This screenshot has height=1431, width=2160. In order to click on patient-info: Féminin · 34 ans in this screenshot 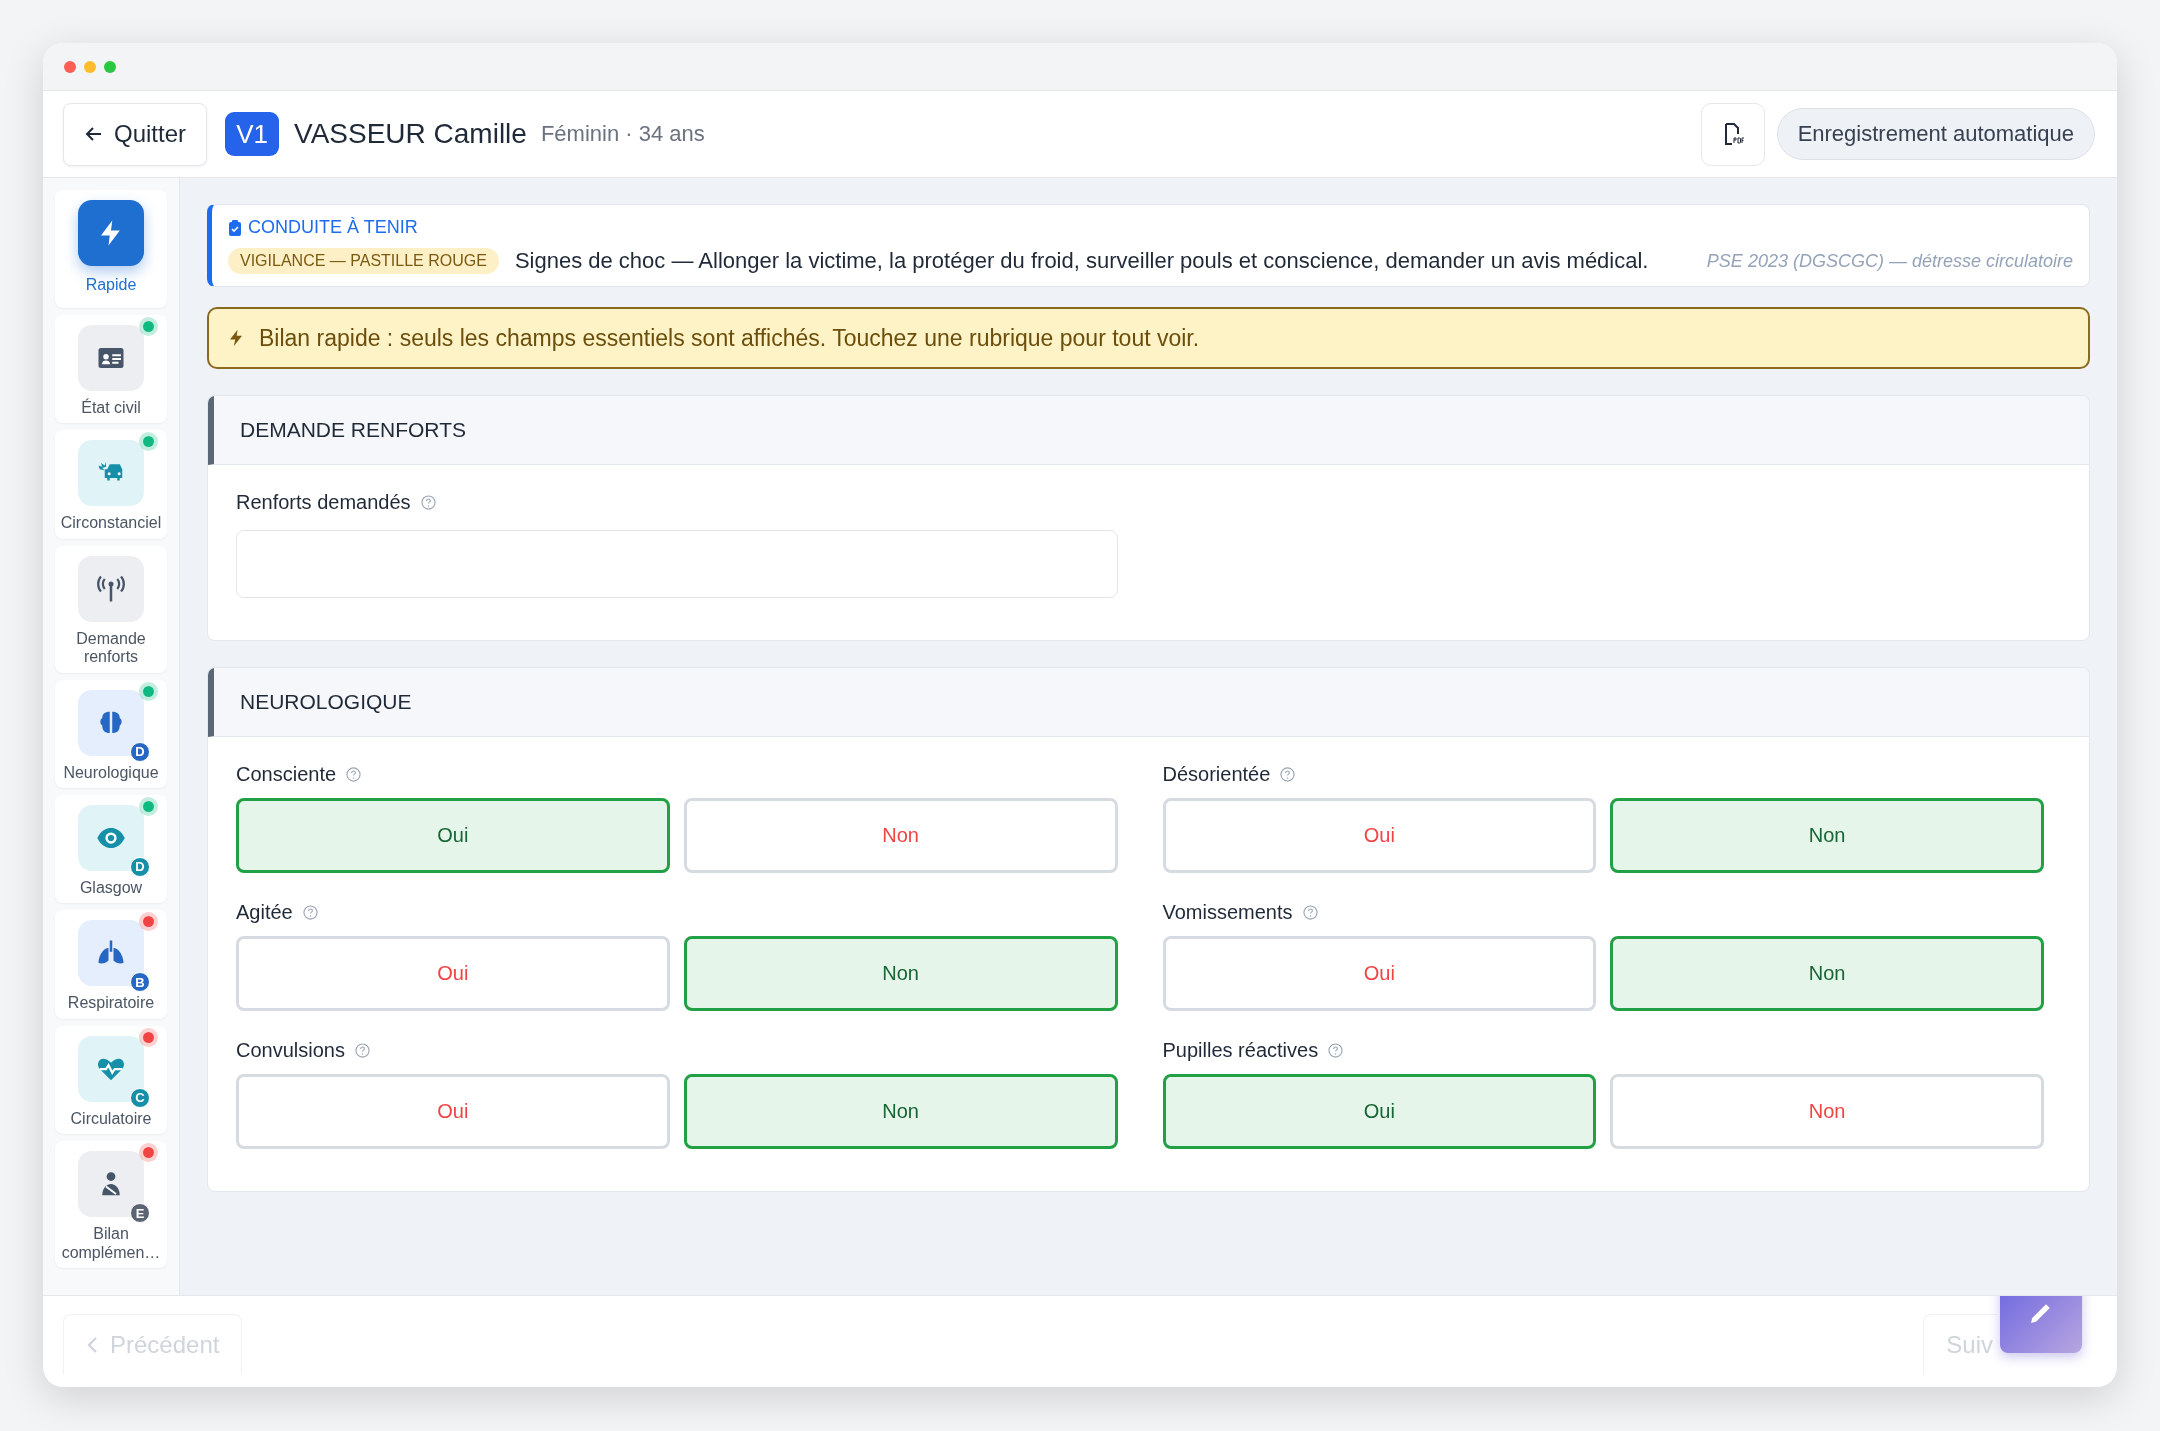, I will do `click(622, 134)`.